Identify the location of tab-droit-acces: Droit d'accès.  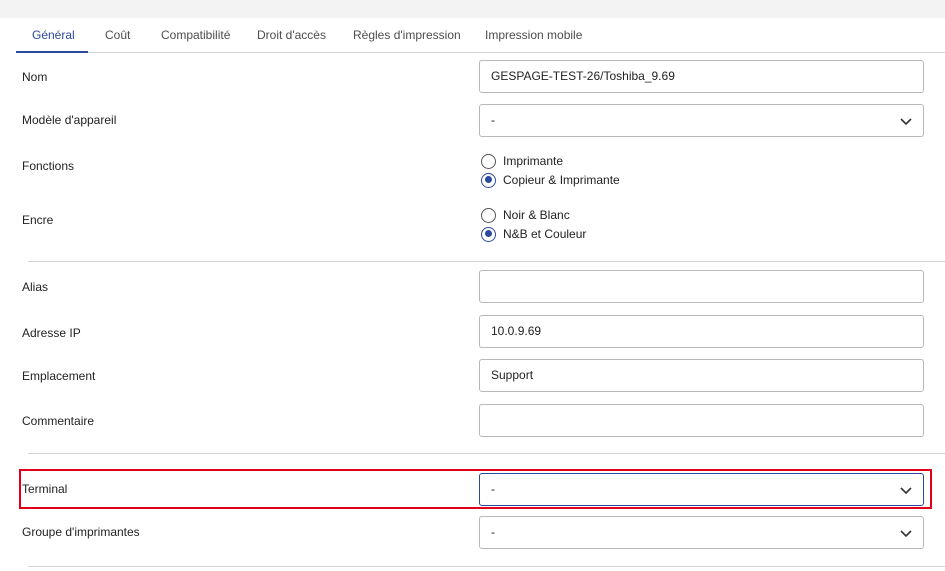
(291, 35).